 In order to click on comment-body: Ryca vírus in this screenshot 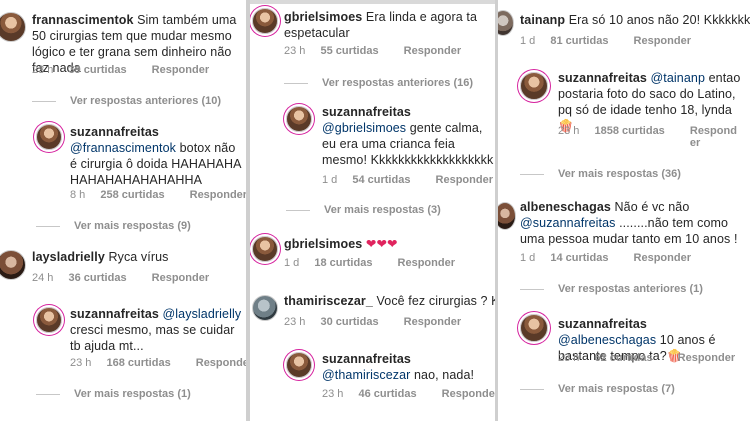, I will do `click(138, 257)`.